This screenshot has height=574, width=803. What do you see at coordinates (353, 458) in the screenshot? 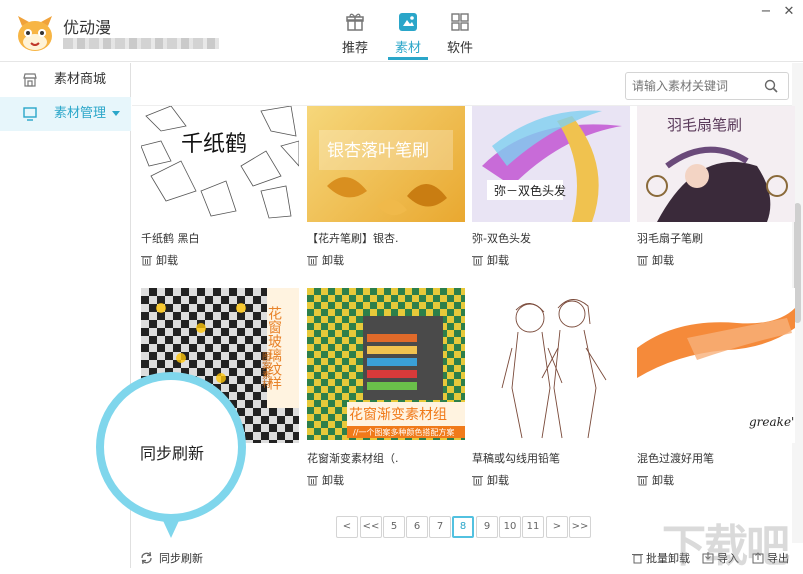
I see `card-title: 花窗渐变素材组（.` at bounding box center [353, 458].